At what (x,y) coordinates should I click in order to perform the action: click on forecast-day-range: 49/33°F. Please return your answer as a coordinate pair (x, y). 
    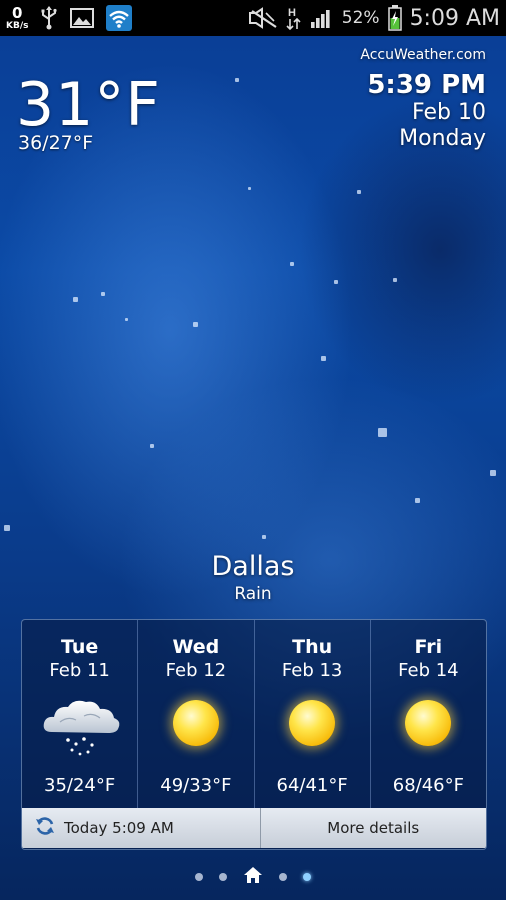
    Looking at the image, I should click on (196, 785).